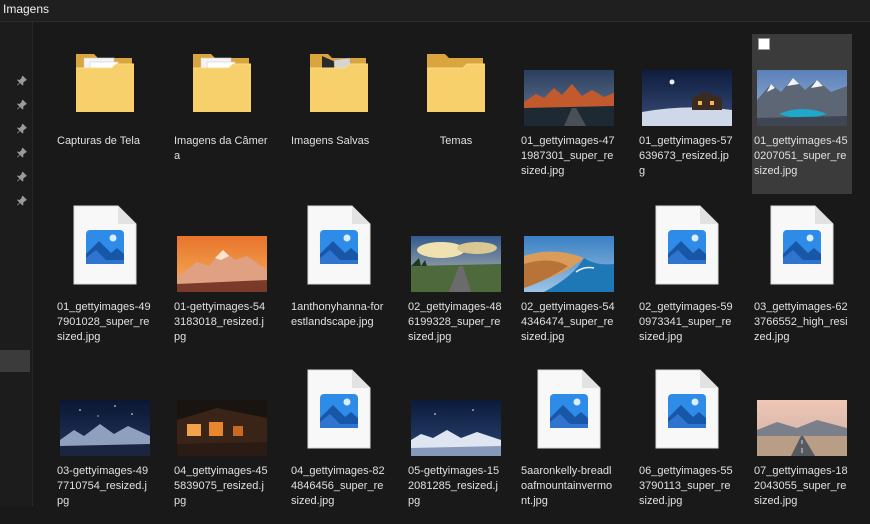 The width and height of the screenshot is (870, 524). I want to click on item-name-label: 03-gettyimages-497710754_resized.jpg, so click(103, 486).